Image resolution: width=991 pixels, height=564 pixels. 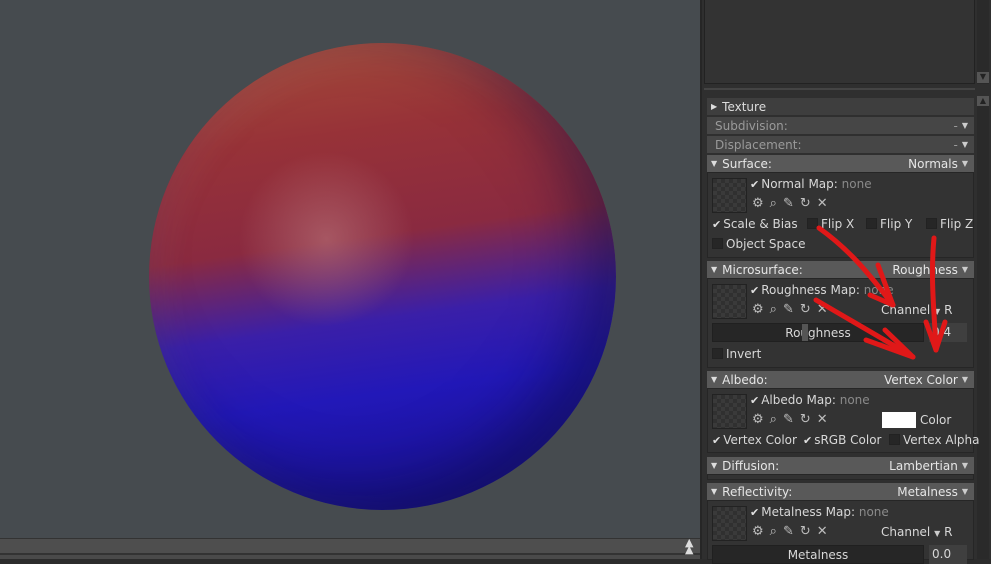 I want to click on annotation-arrows, so click(x=880, y=292).